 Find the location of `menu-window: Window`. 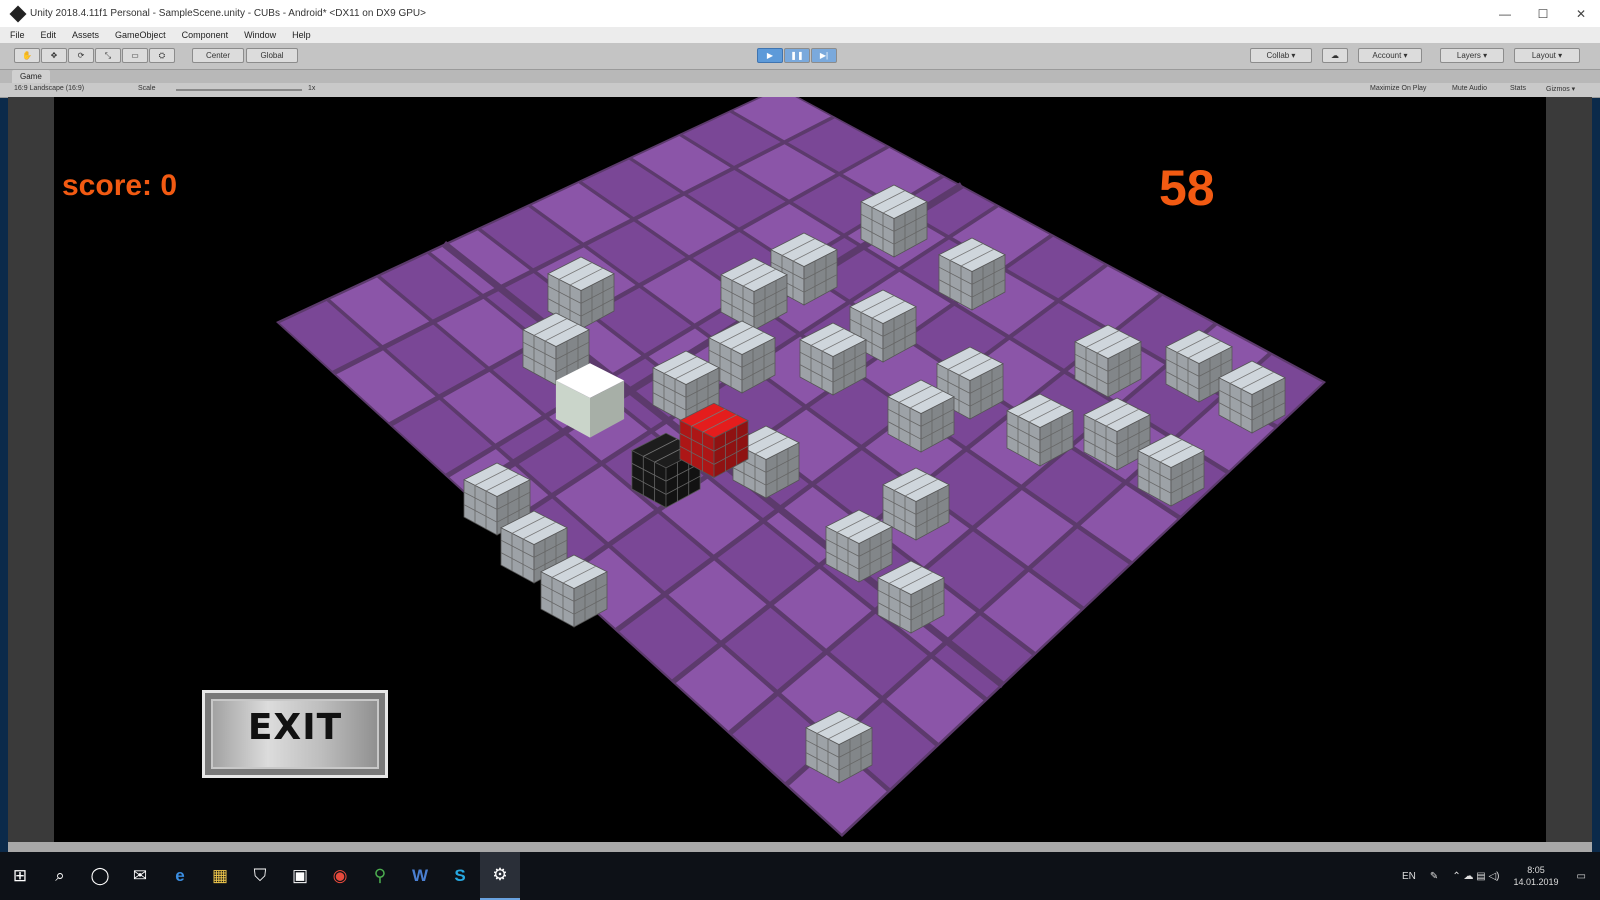

menu-window: Window is located at coordinates (260, 35).